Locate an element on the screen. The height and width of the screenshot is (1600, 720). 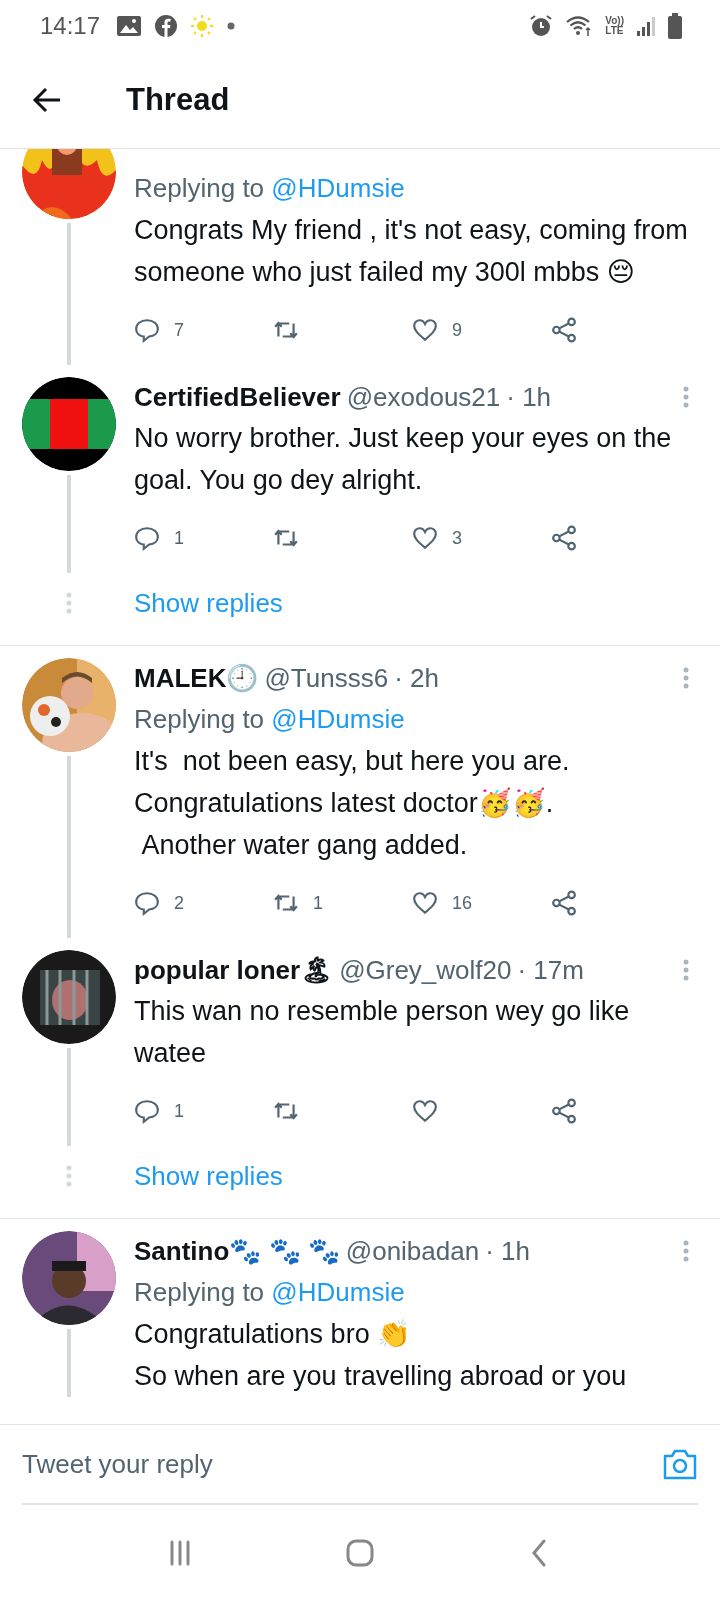
page-title: Thread is located at coordinates (178, 100).